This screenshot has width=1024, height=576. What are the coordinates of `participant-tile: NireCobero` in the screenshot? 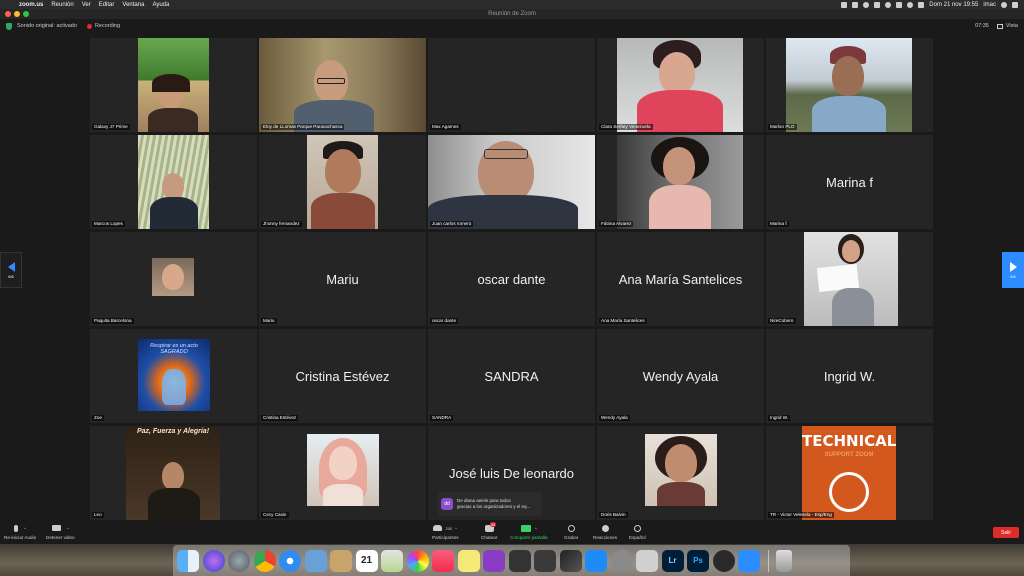 It's located at (849, 279).